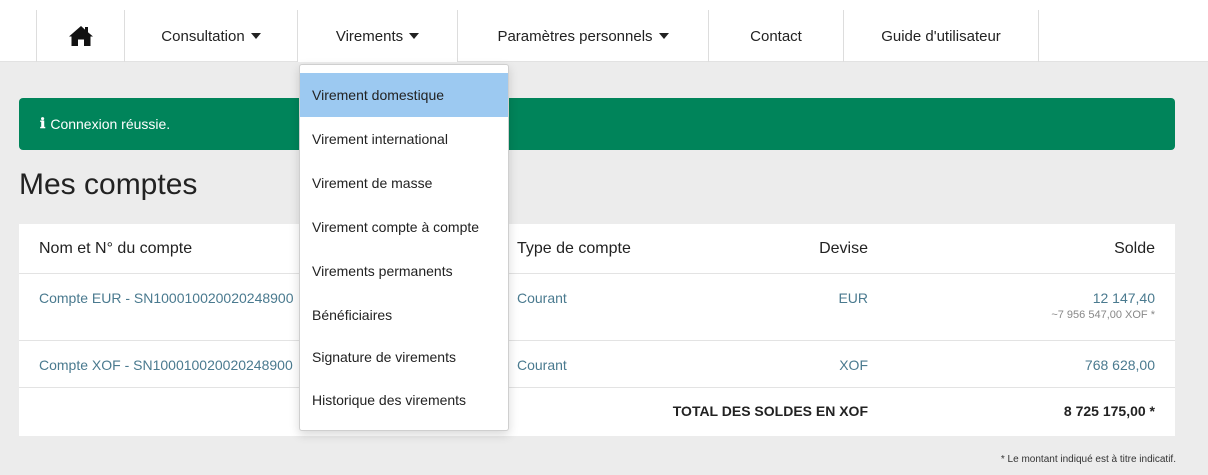 Image resolution: width=1208 pixels, height=475 pixels. I want to click on nav-parametres-label: Paramètres personnels, so click(575, 36).